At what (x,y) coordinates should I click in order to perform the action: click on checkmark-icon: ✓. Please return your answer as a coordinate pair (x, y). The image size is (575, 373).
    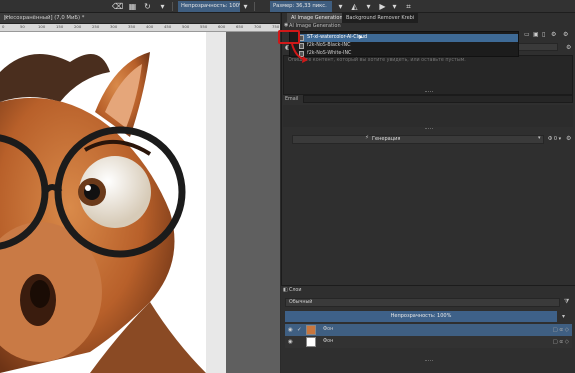
    Looking at the image, I should click on (299, 330).